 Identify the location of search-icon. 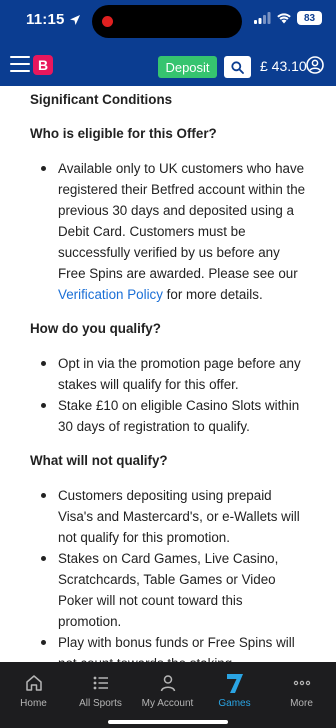
(237, 67).